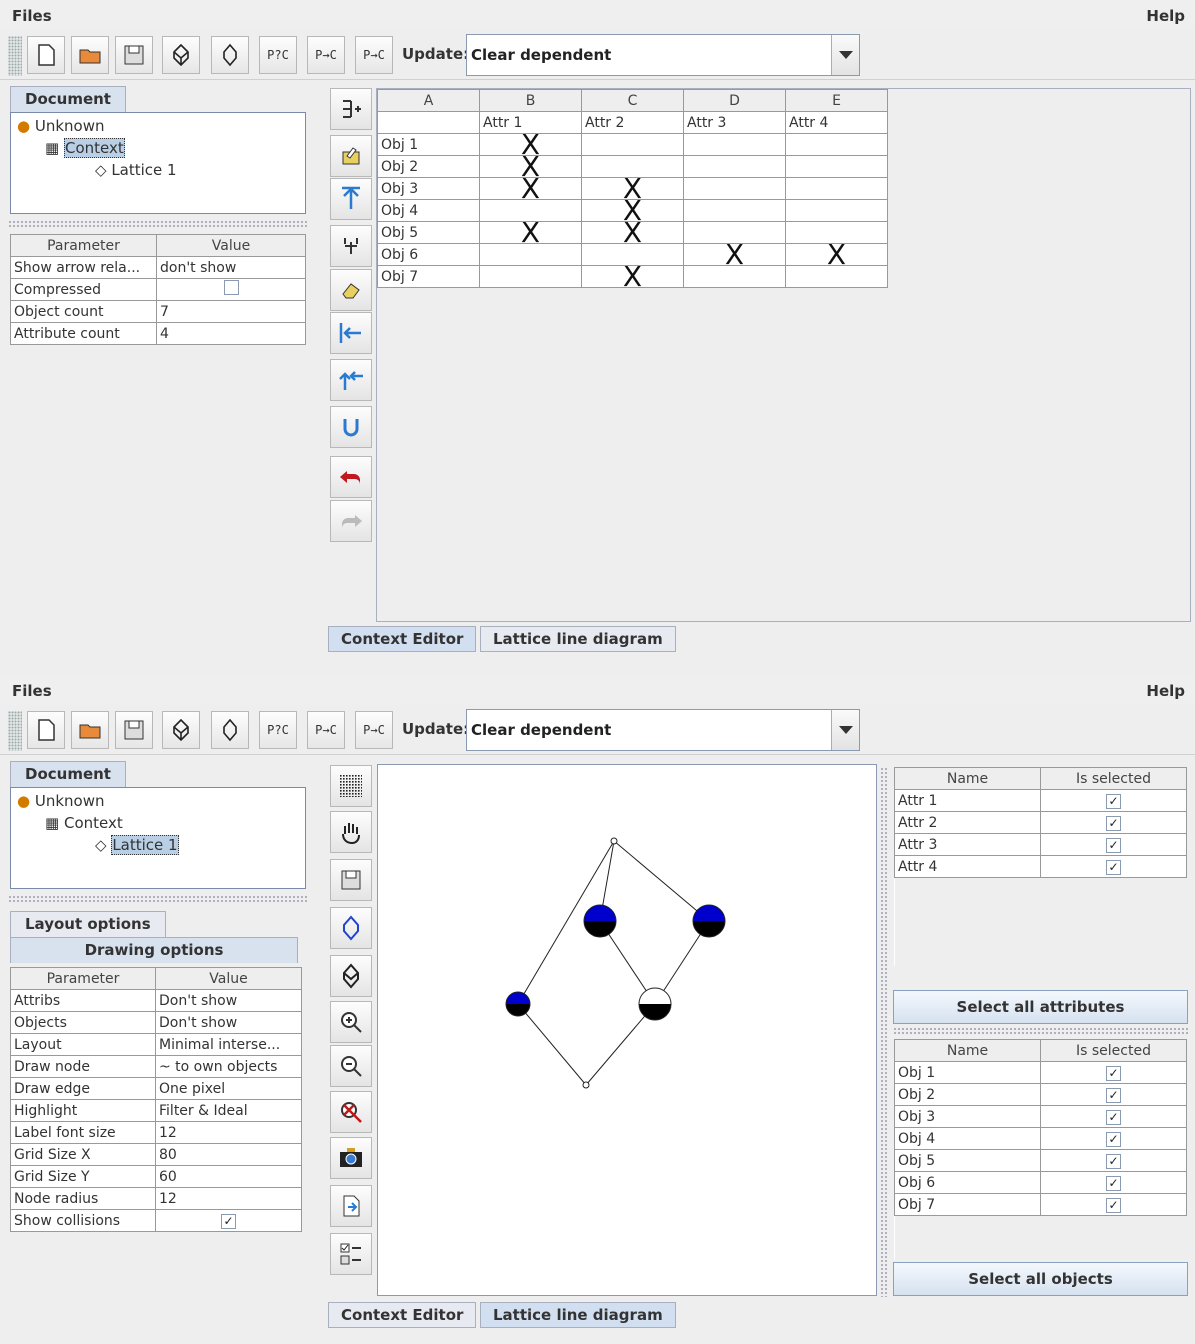  I want to click on lattice-button, so click(230, 730).